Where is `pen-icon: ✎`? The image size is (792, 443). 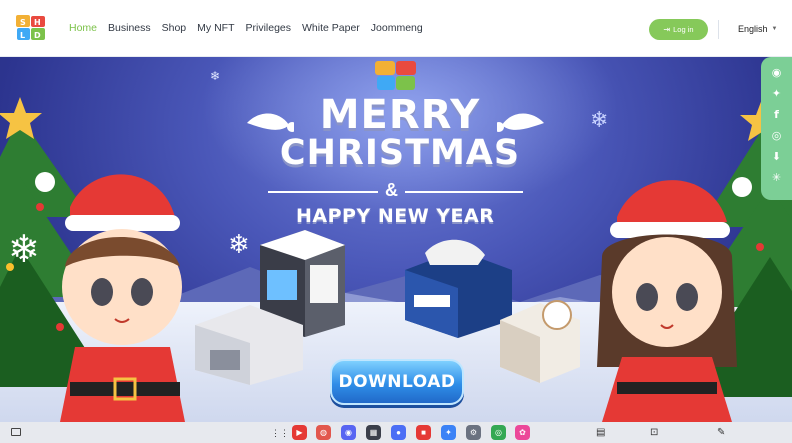 pen-icon: ✎ is located at coordinates (721, 432).